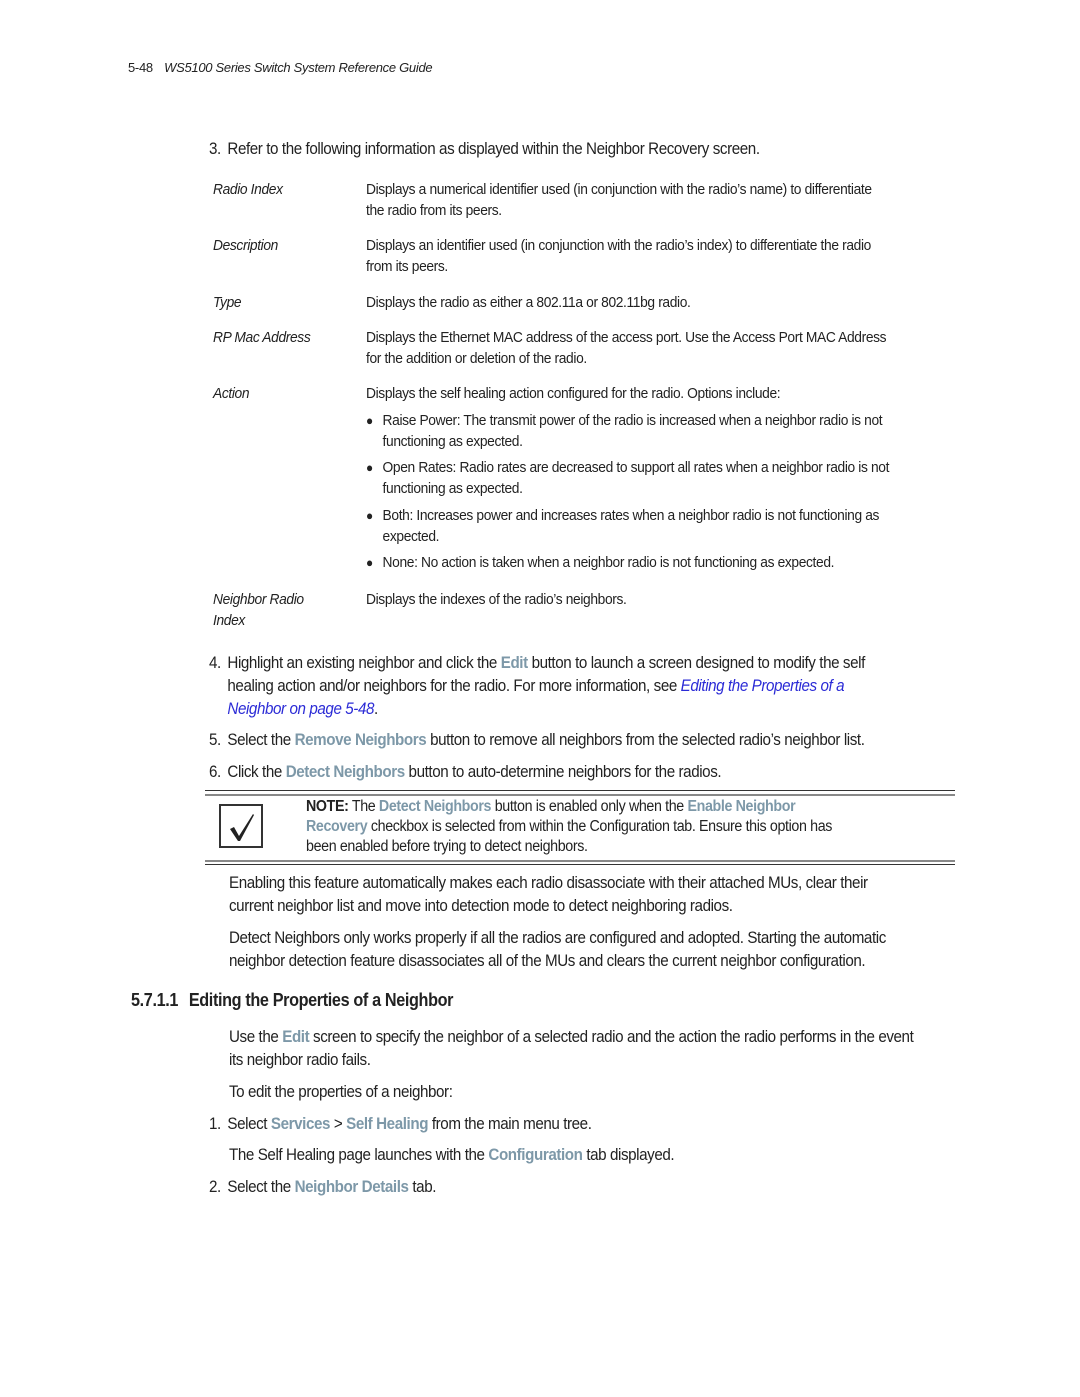 This screenshot has width=1080, height=1397. What do you see at coordinates (628, 1155) in the screenshot?
I see `step-text: tab displayed.` at bounding box center [628, 1155].